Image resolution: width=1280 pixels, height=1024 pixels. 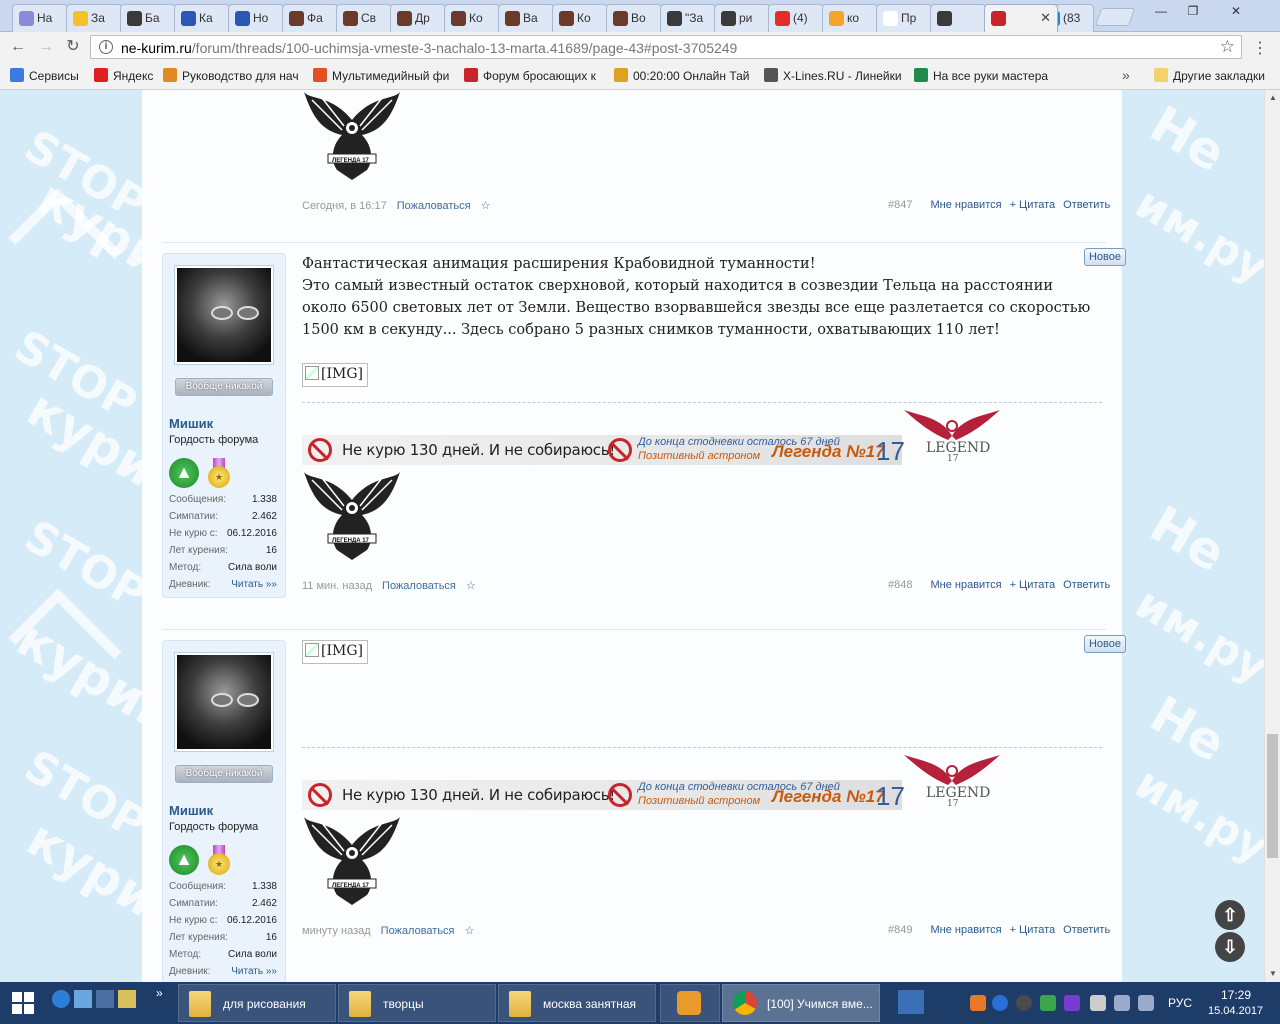 I want to click on bookmark-item: На все руки мастера, so click(x=981, y=77).